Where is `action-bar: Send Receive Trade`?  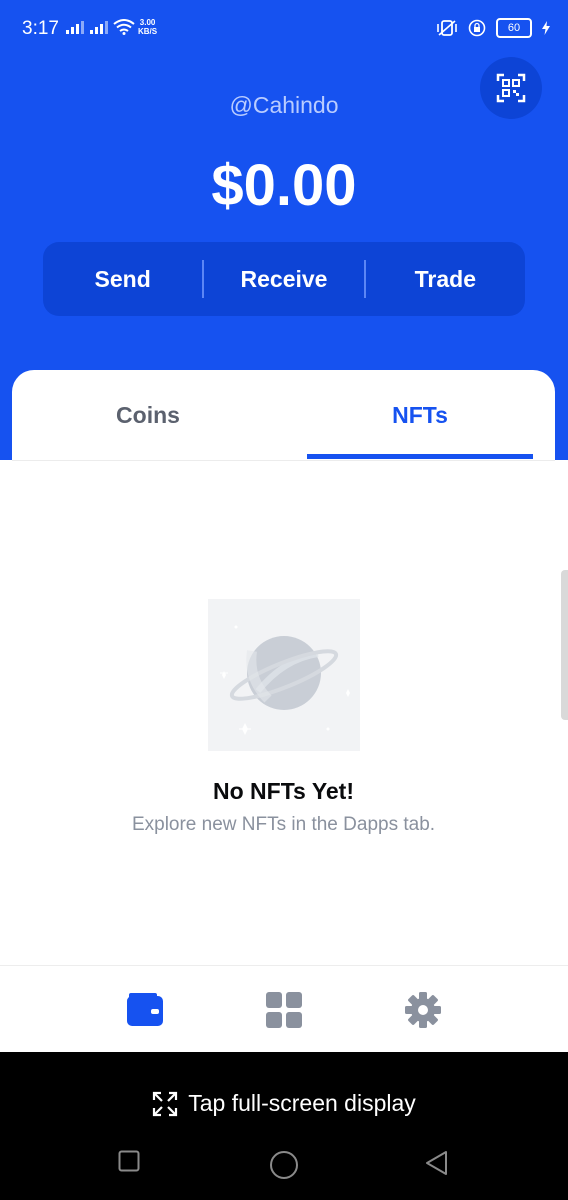
action-bar: Send Receive Trade is located at coordinates (284, 279).